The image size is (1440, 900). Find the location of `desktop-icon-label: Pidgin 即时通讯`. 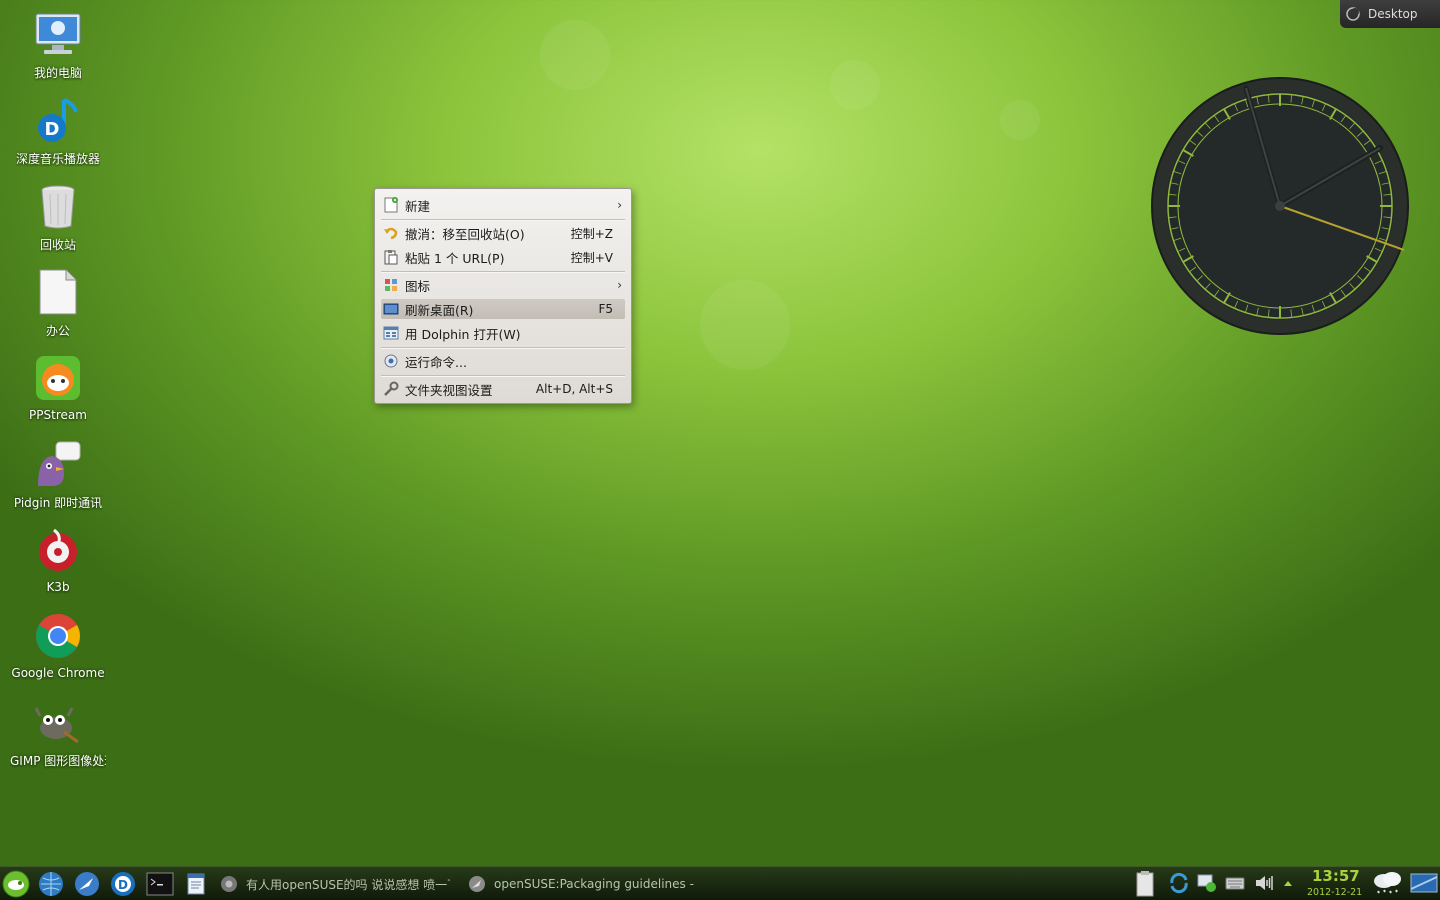

desktop-icon-label: Pidgin 即时通讯 is located at coordinates (58, 503).